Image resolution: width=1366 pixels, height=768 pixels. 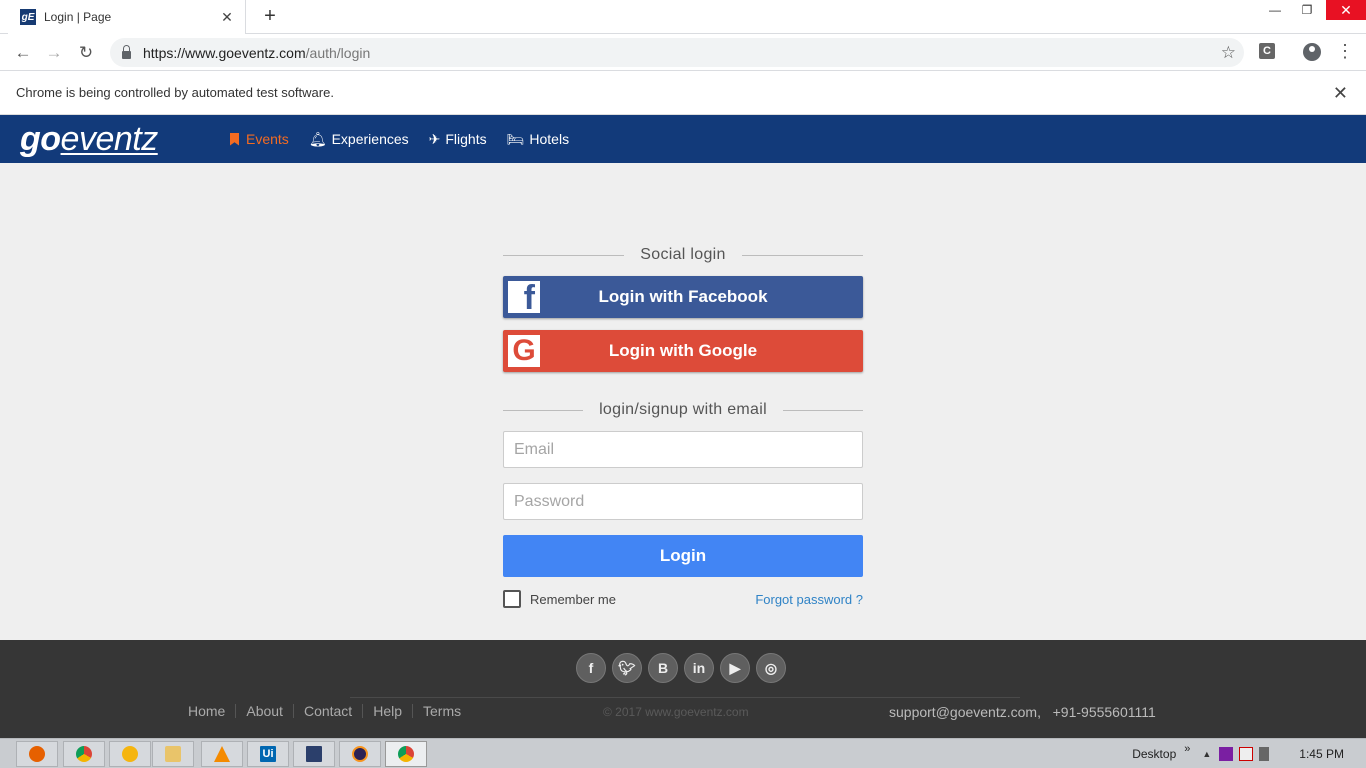 I want to click on youtube-icon: ▶, so click(x=735, y=668).